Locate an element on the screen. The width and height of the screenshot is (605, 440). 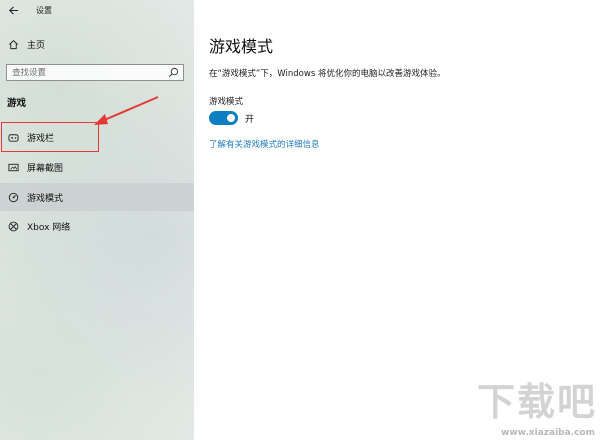
home-label: 主页 is located at coordinates (36, 45).